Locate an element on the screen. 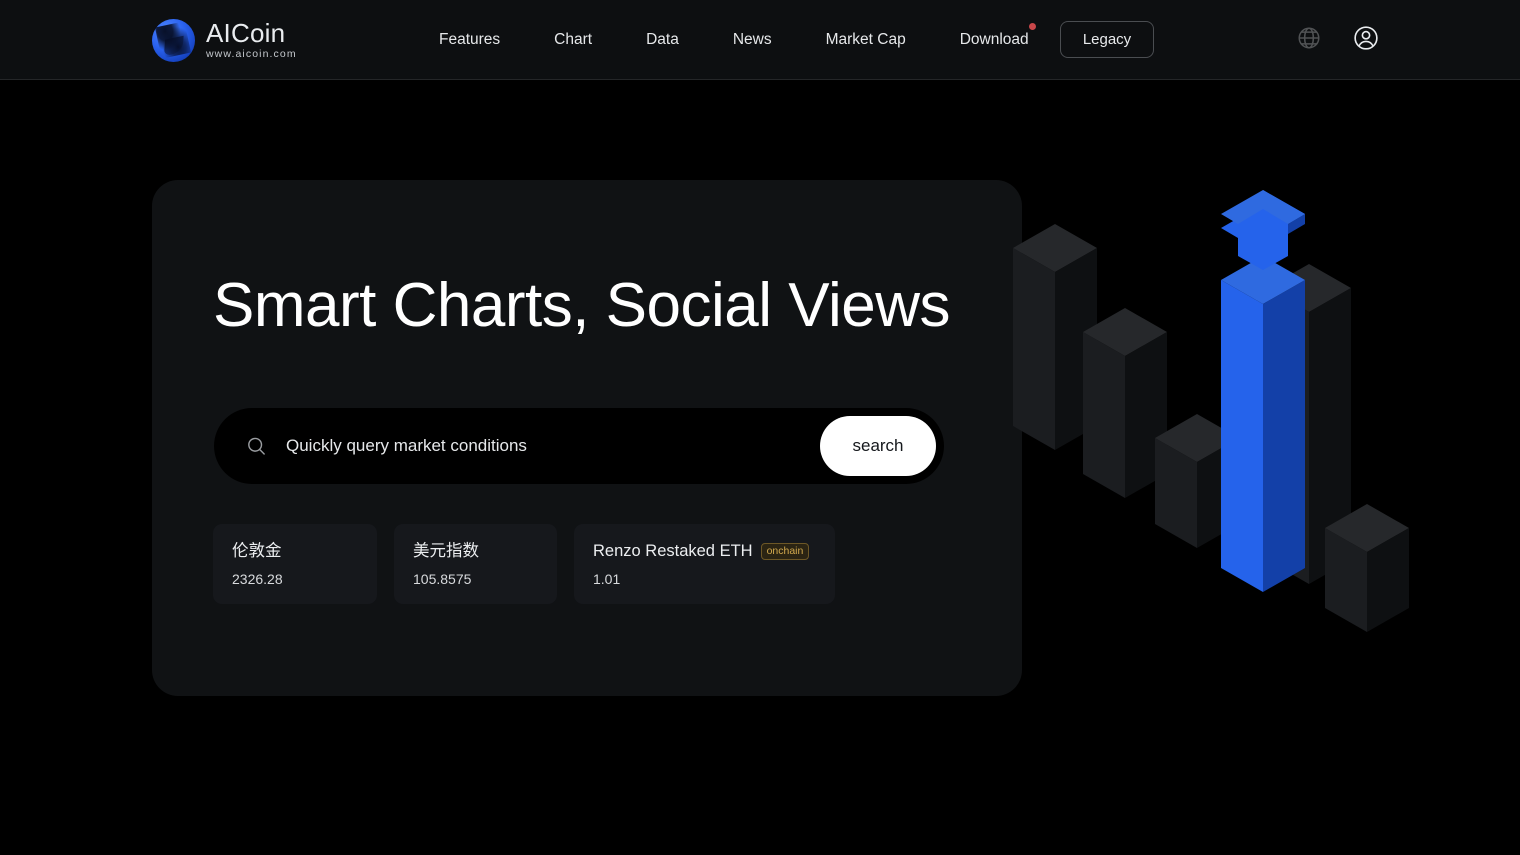 Image resolution: width=1520 pixels, height=855 pixels. nav-label: Features is located at coordinates (470, 39).